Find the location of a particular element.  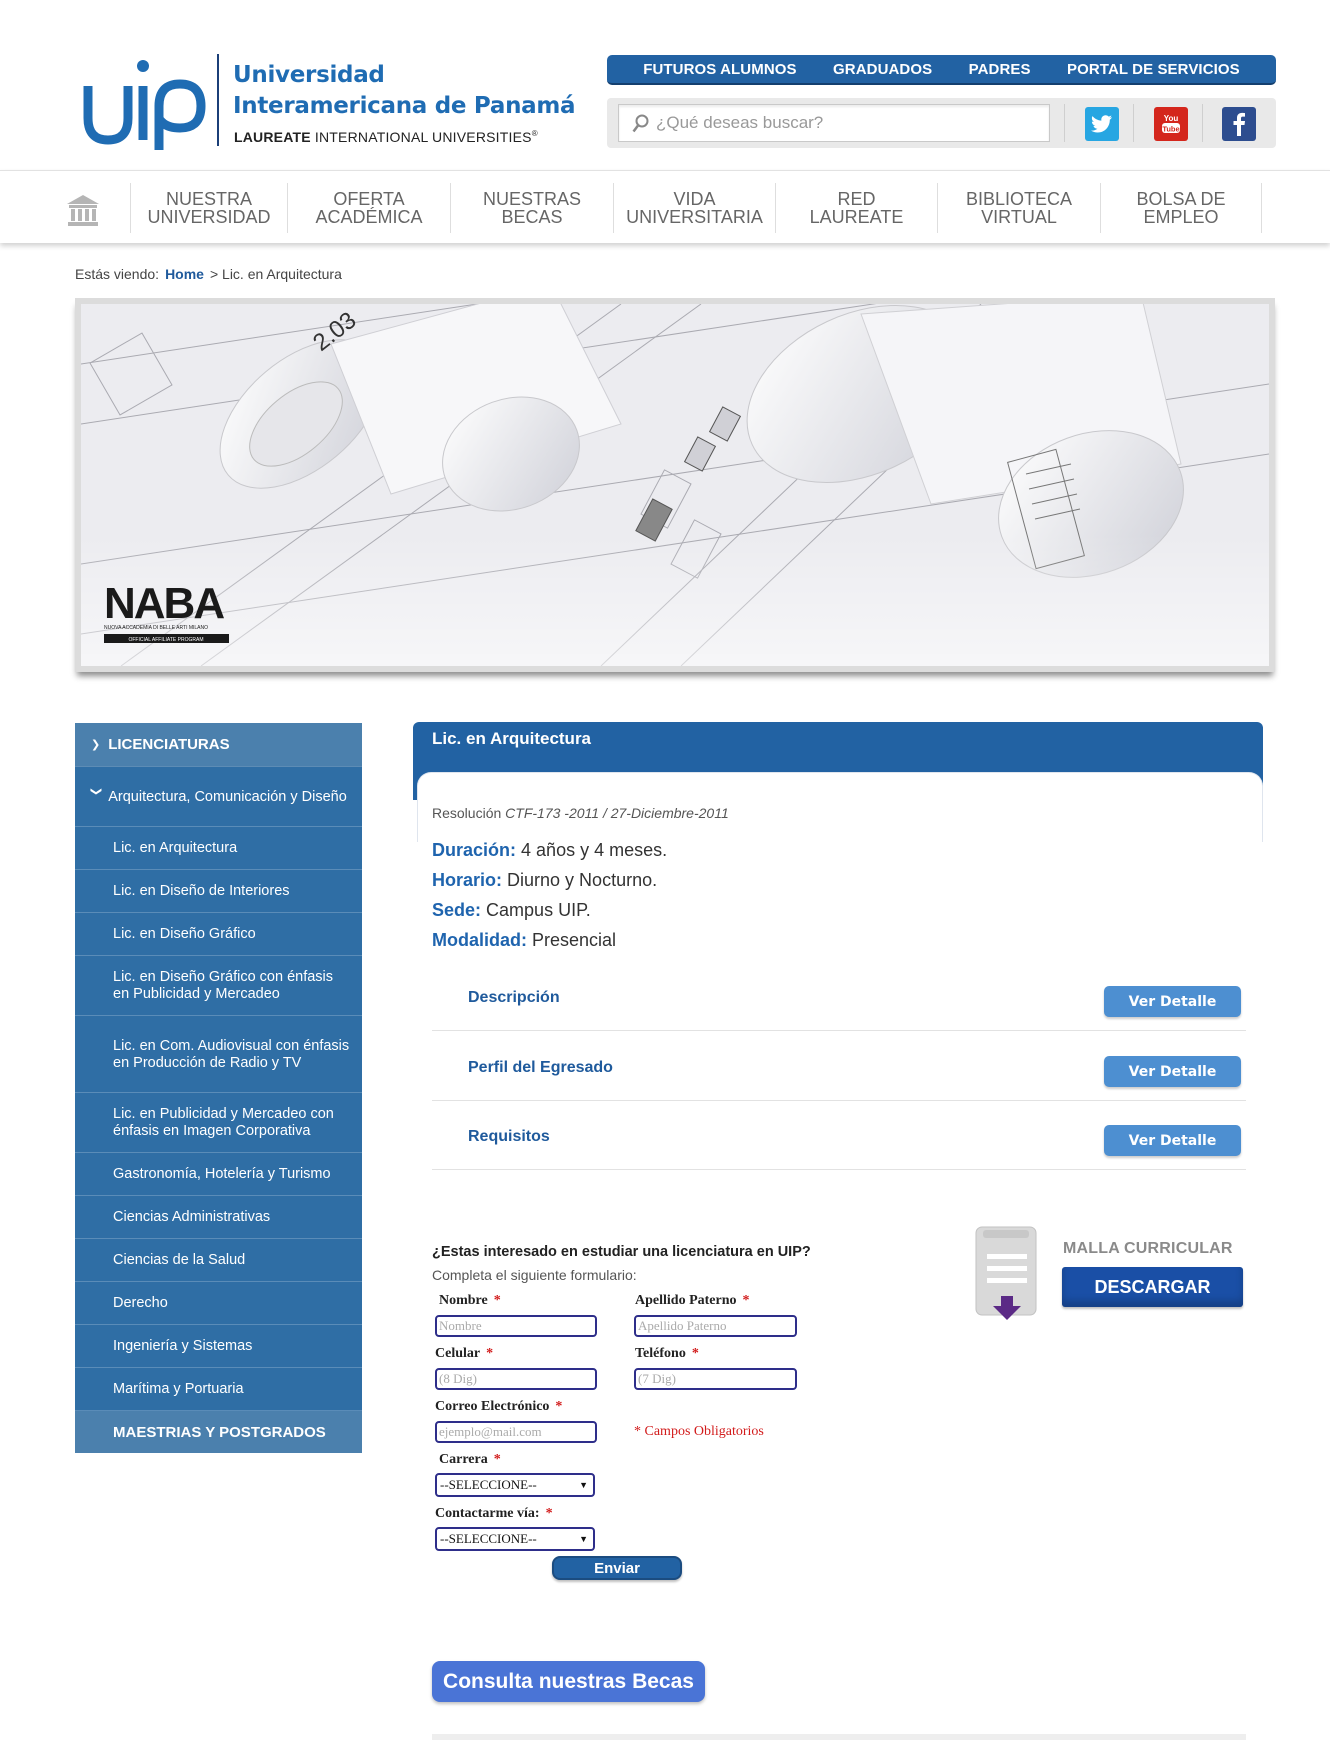

correo-field is located at coordinates (516, 1432).